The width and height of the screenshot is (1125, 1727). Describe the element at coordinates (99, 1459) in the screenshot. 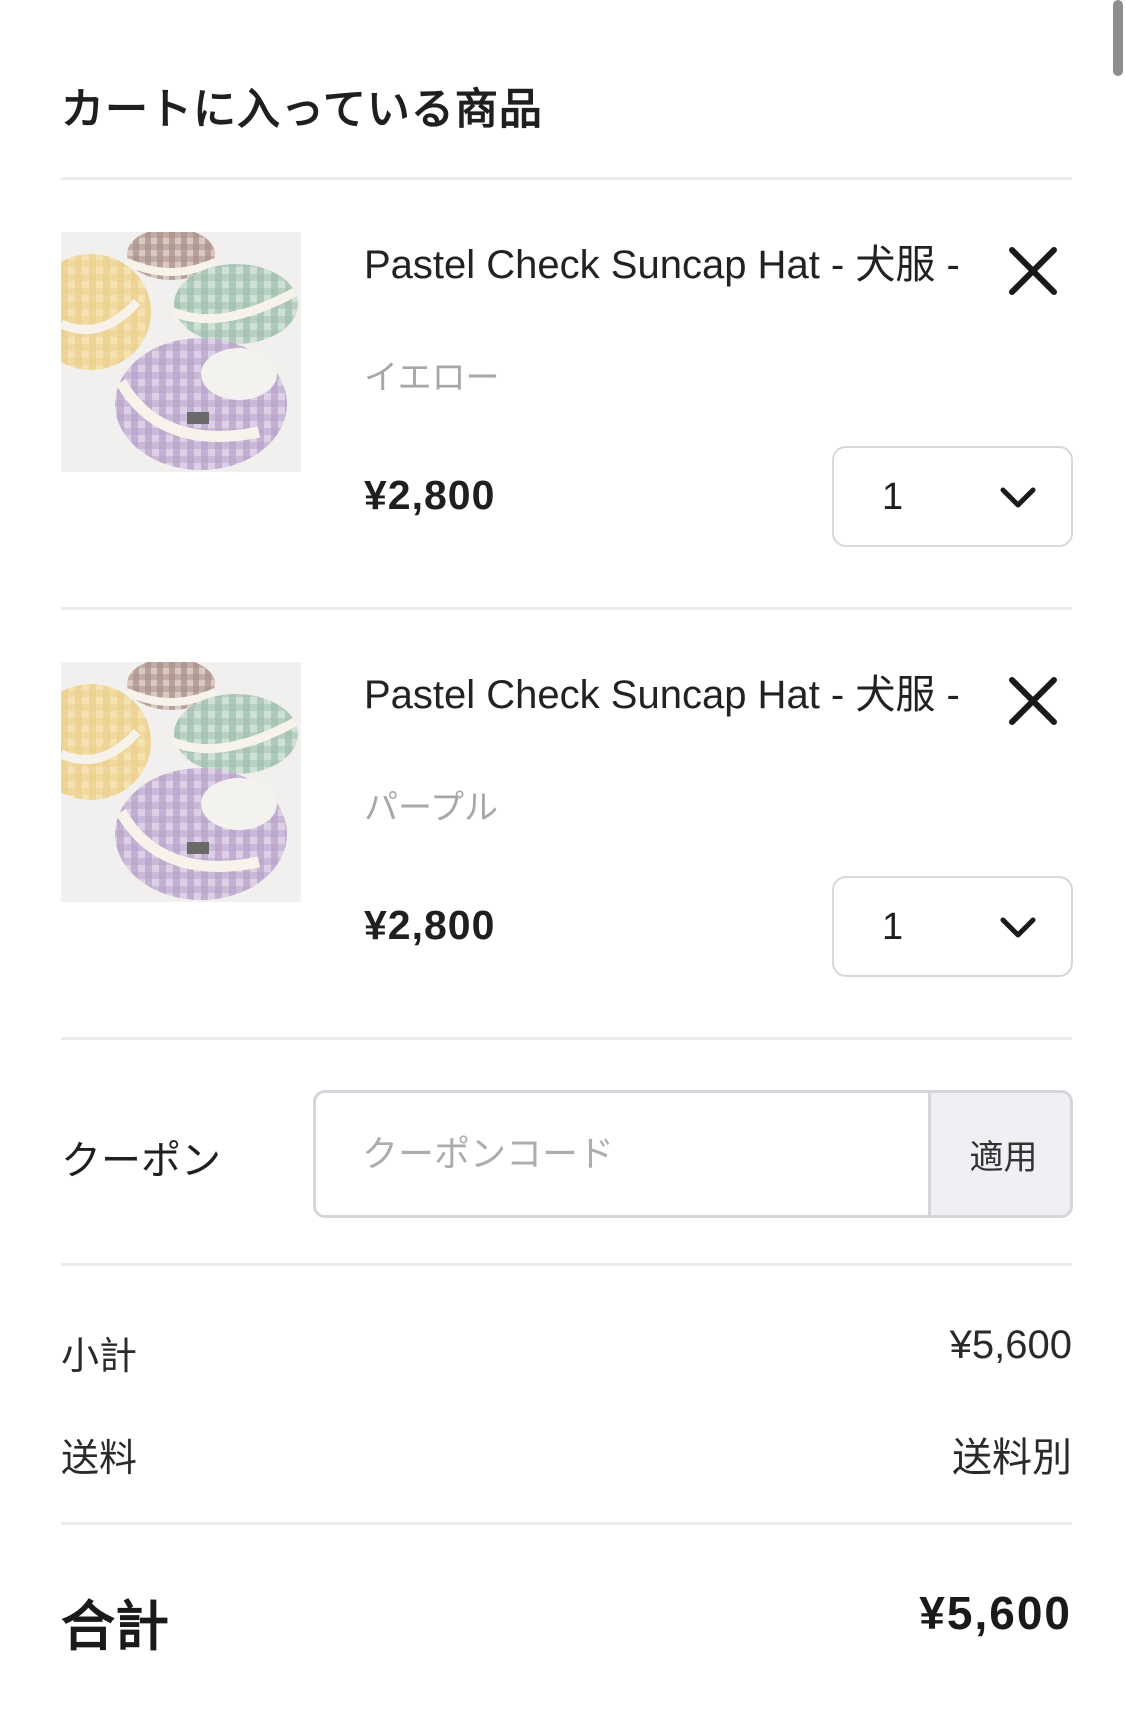

I see `shipping-label: 送料` at that location.